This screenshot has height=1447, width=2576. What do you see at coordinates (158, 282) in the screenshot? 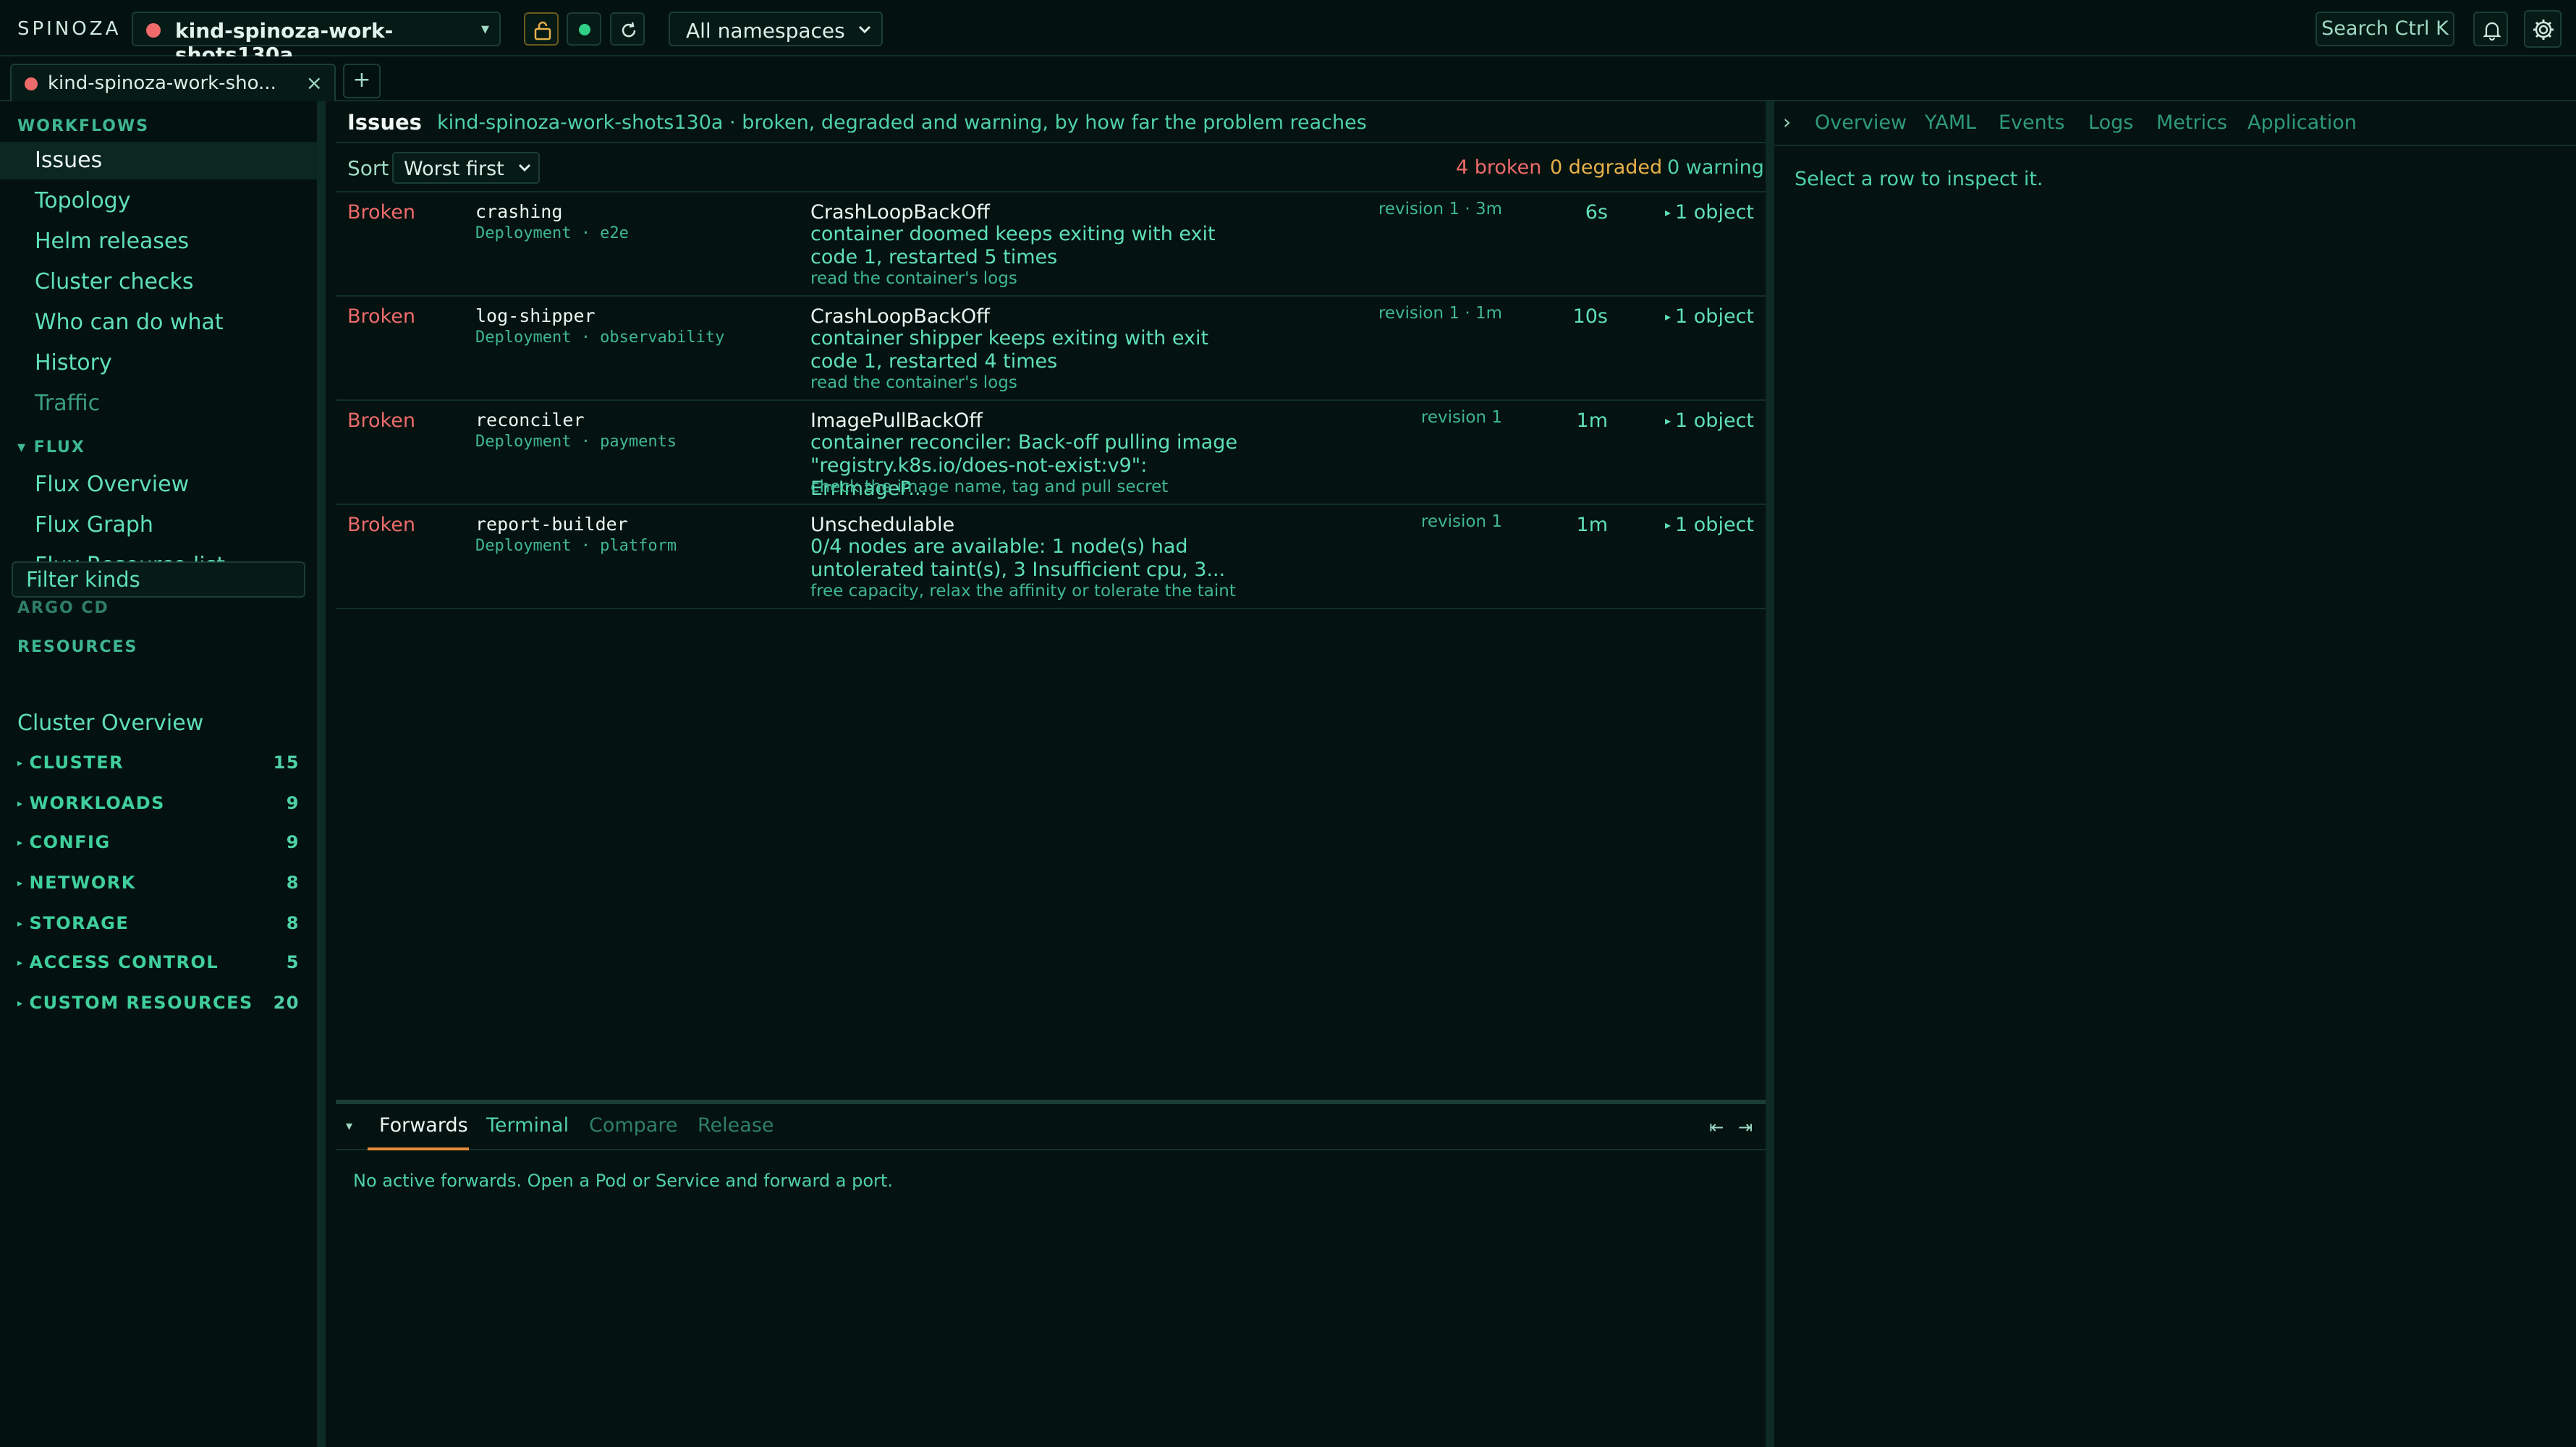
I see `sidebar-item-cluster-checks: Cluster checks` at bounding box center [158, 282].